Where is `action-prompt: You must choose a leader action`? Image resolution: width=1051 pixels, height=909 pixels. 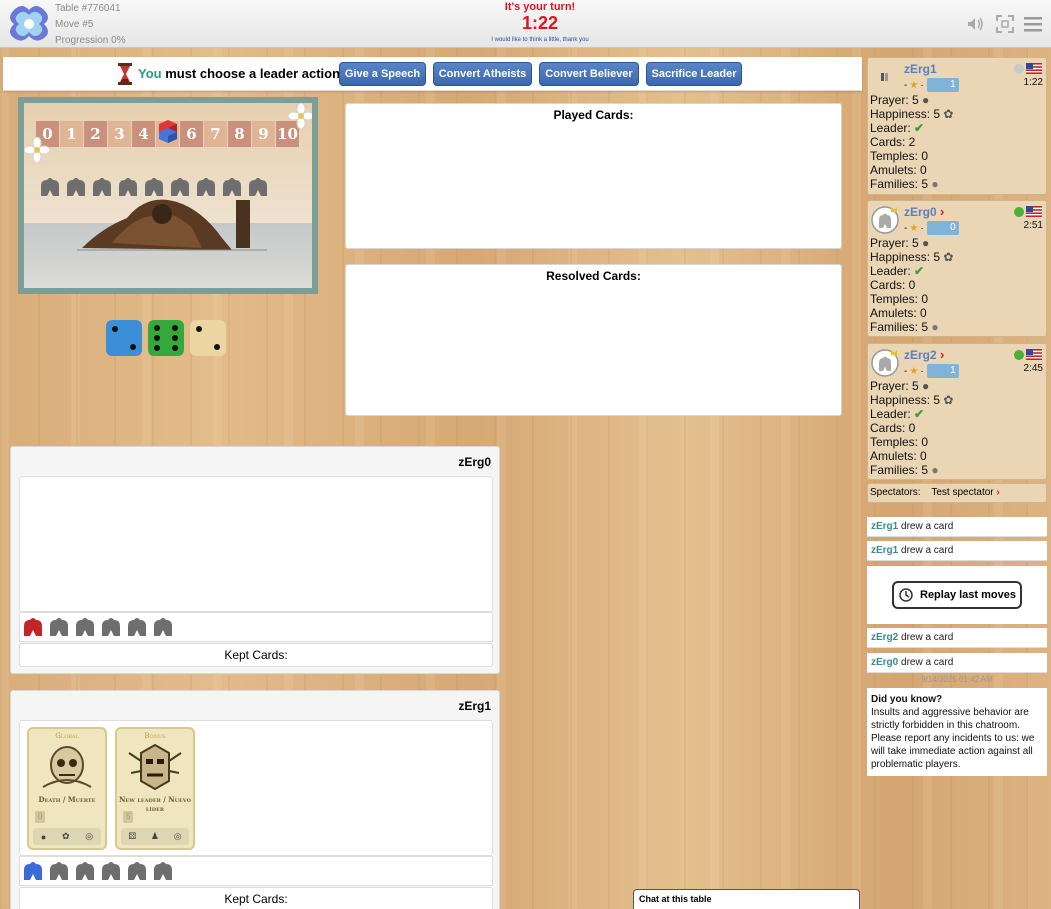 action-prompt: You must choose a leader action is located at coordinates (239, 73).